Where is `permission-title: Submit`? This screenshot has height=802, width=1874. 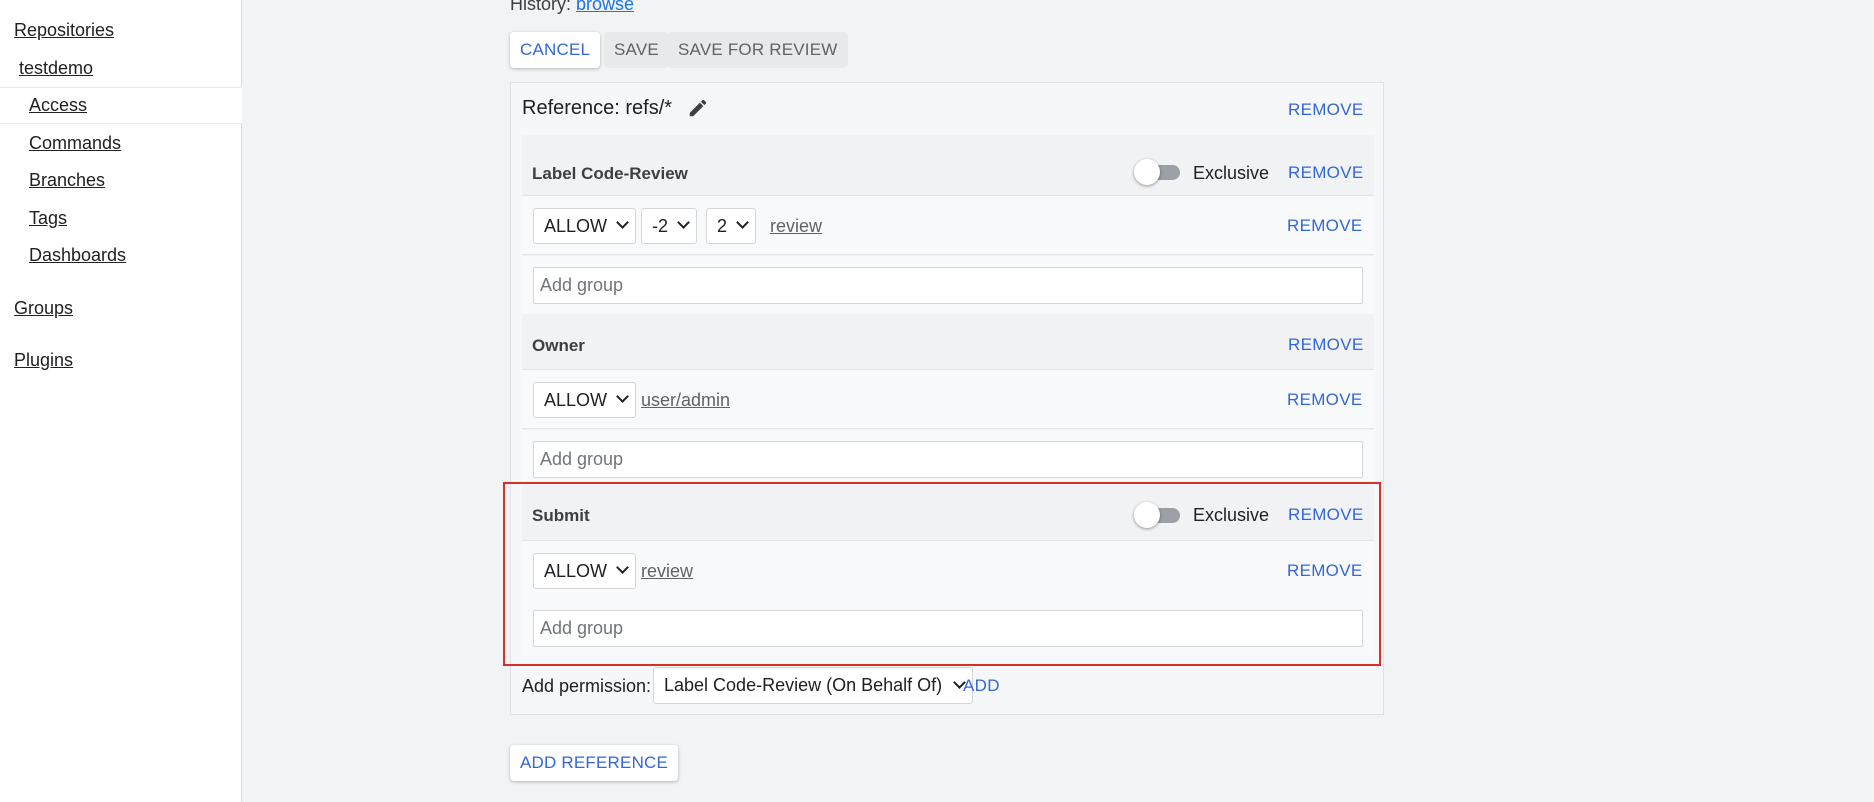
permission-title: Submit is located at coordinates (561, 515).